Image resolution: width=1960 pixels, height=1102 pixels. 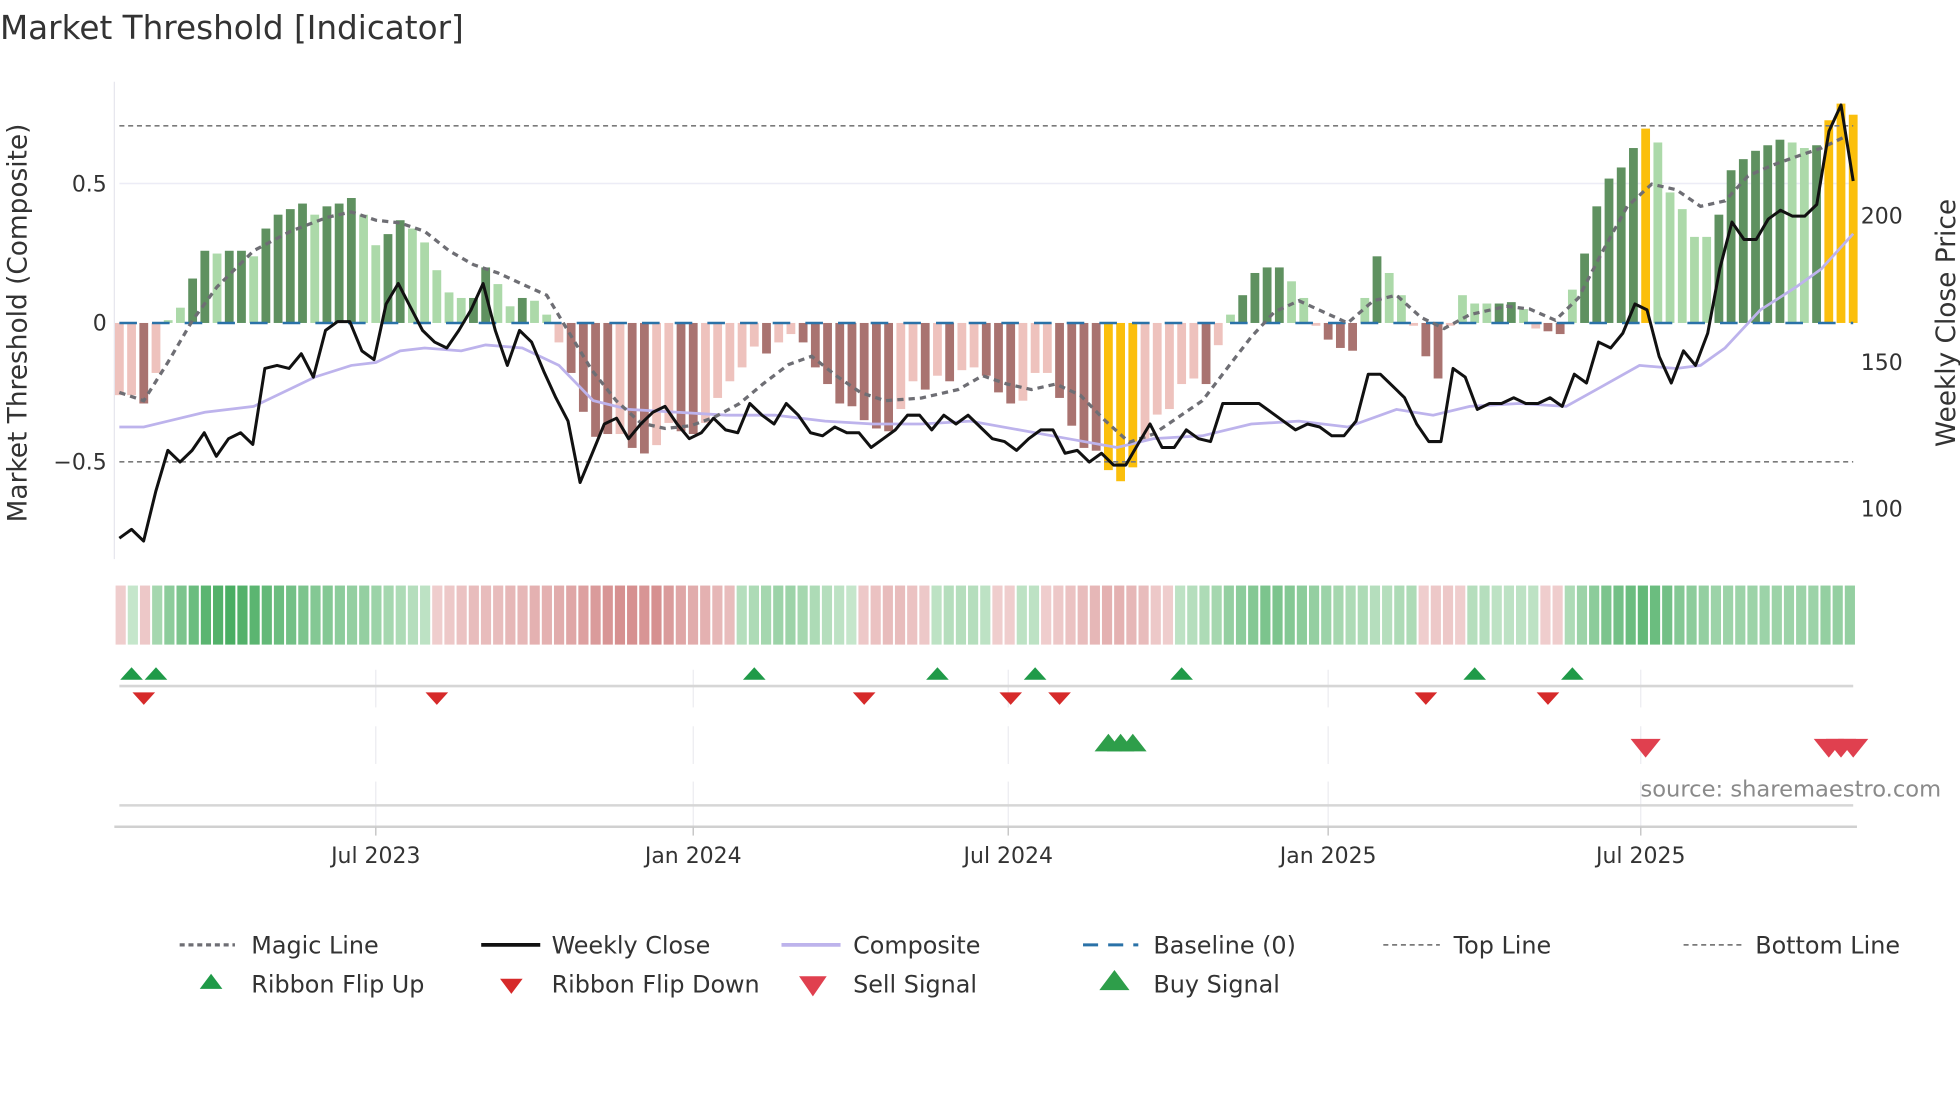 I want to click on ribbon-flip-up-icon, so click(x=211, y=981).